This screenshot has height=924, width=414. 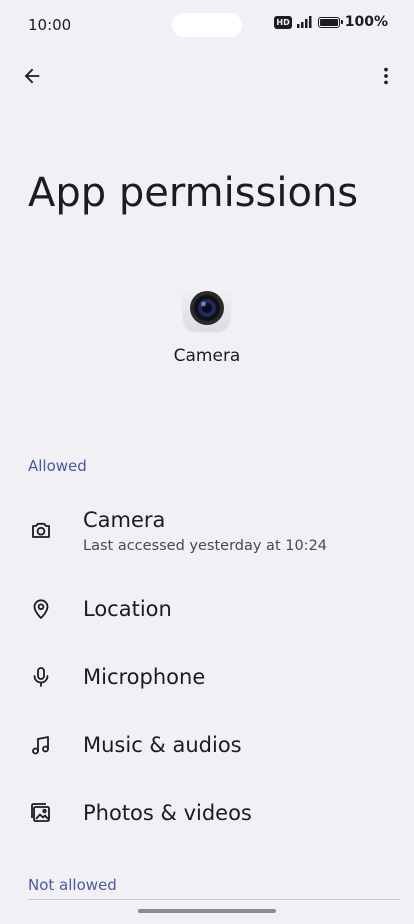 I want to click on page-title: App permissions, so click(x=193, y=193).